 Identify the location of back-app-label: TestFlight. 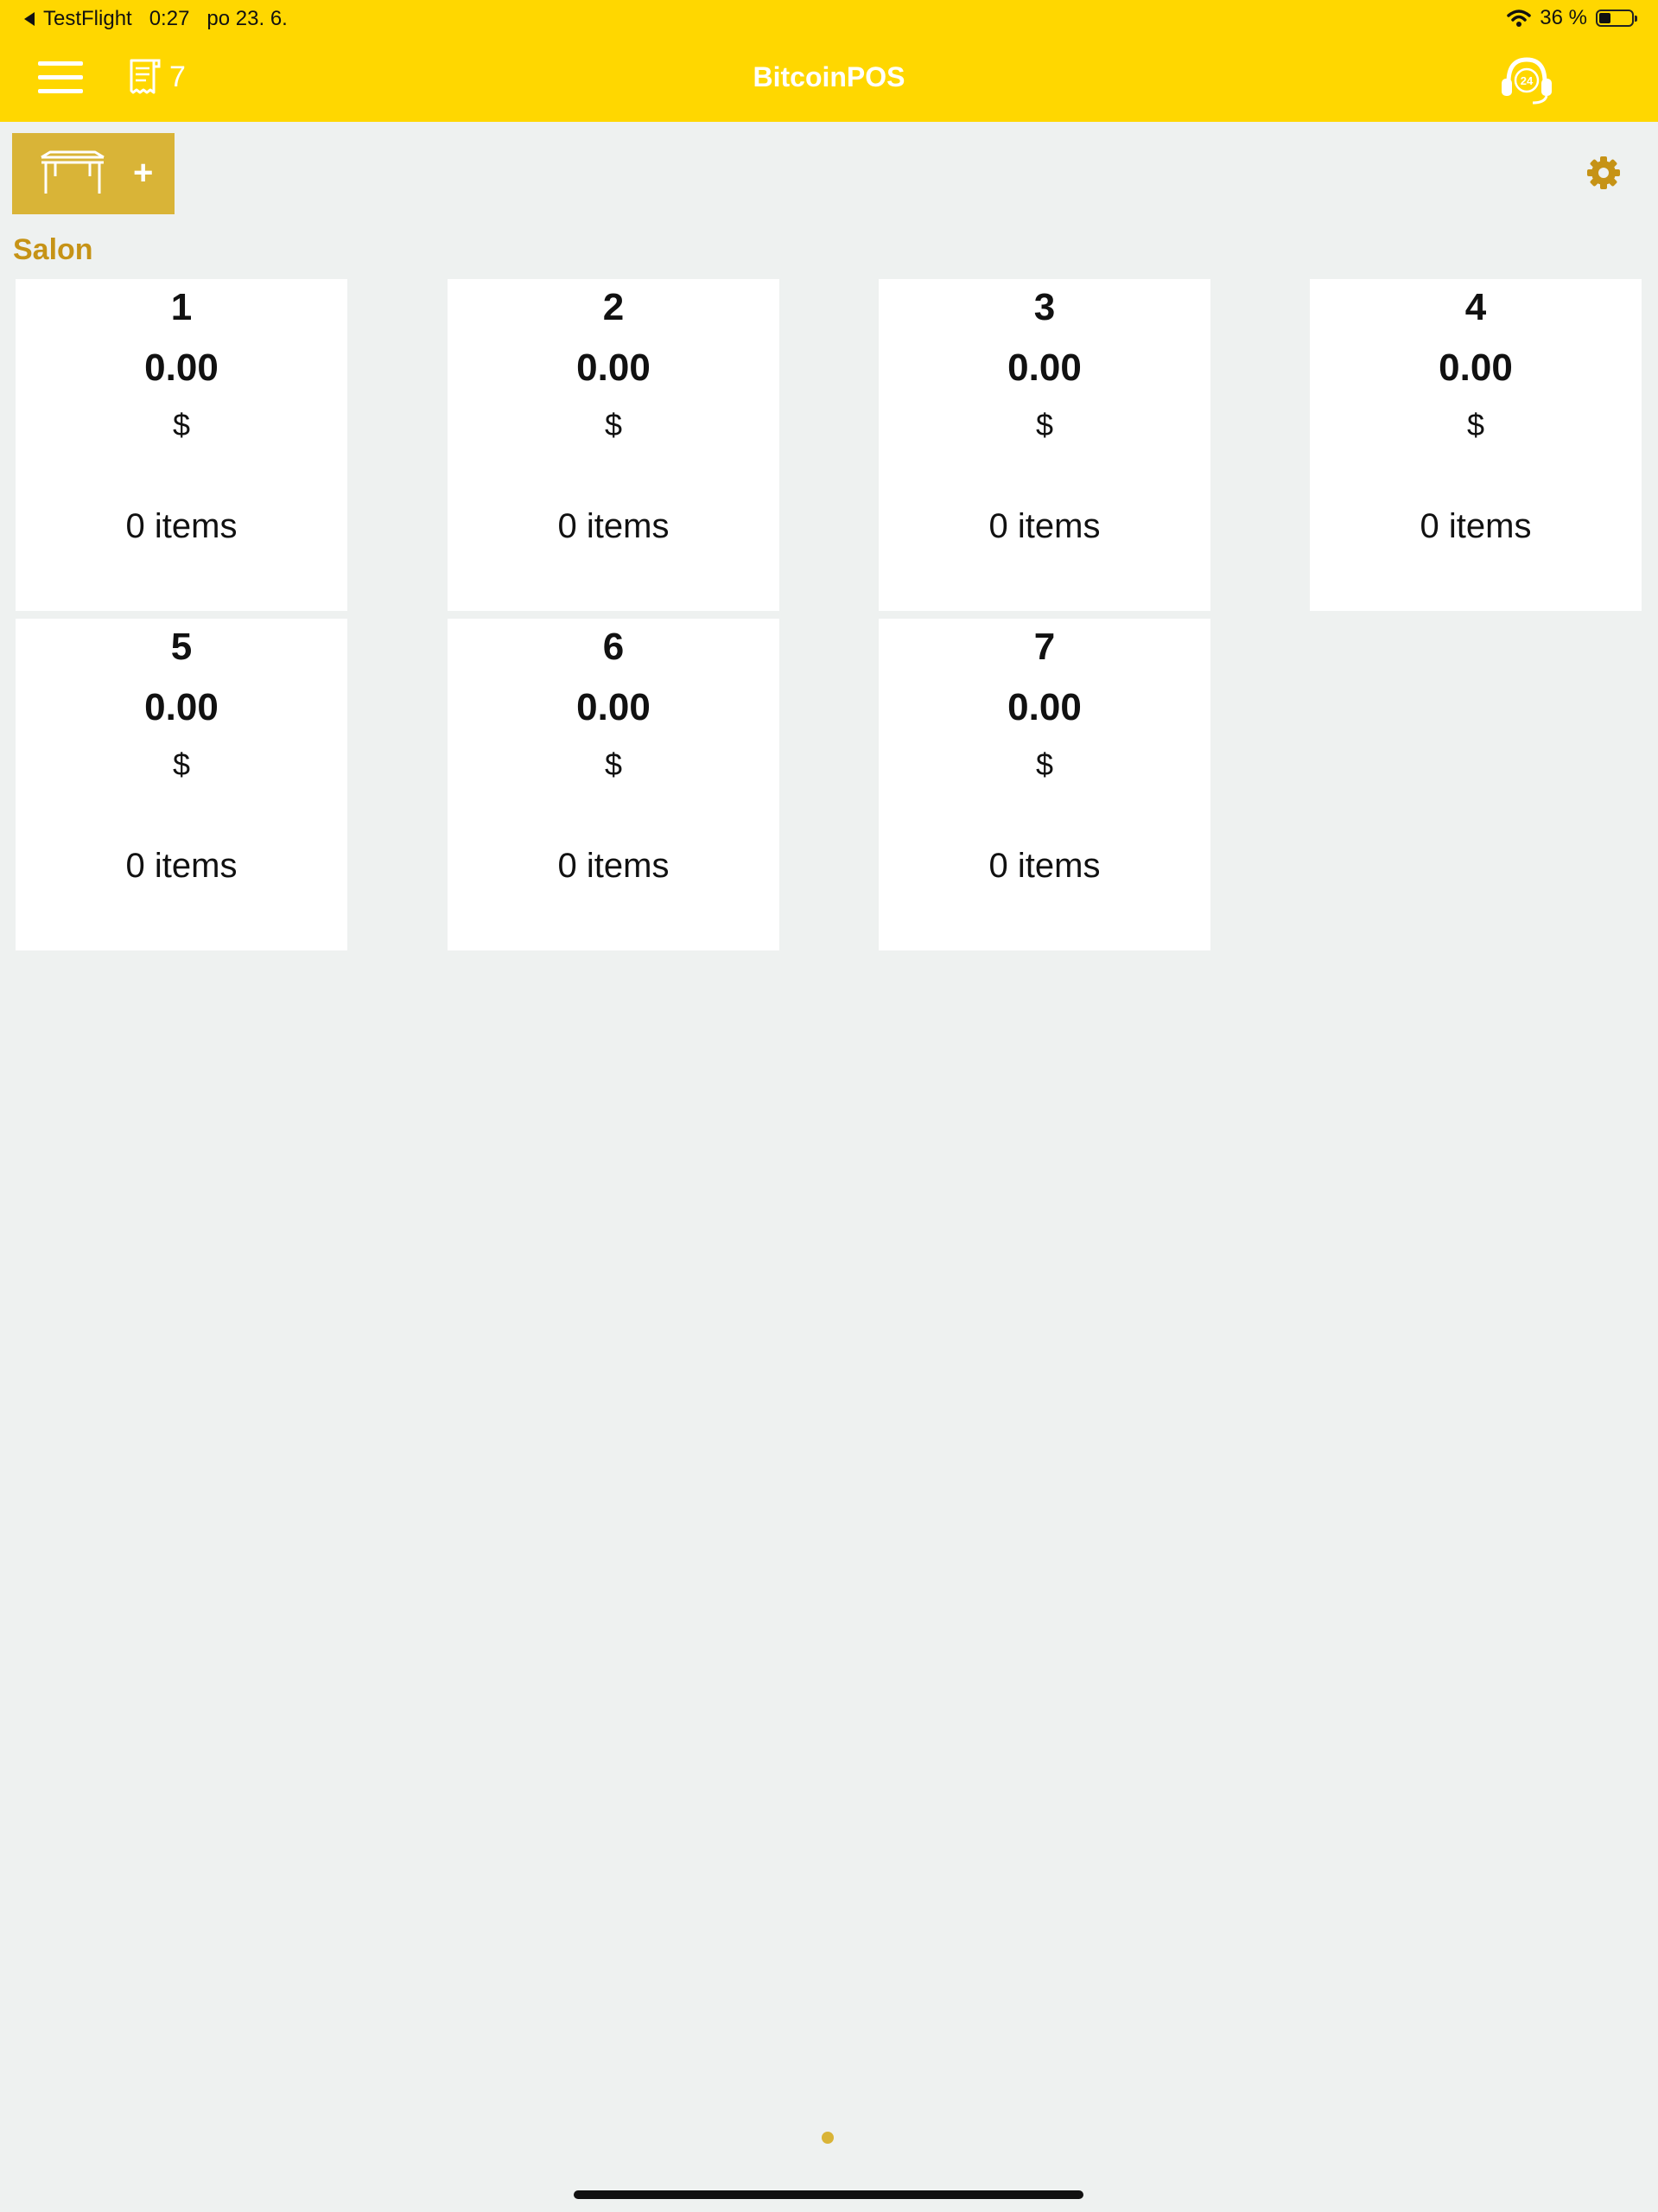
(87, 19).